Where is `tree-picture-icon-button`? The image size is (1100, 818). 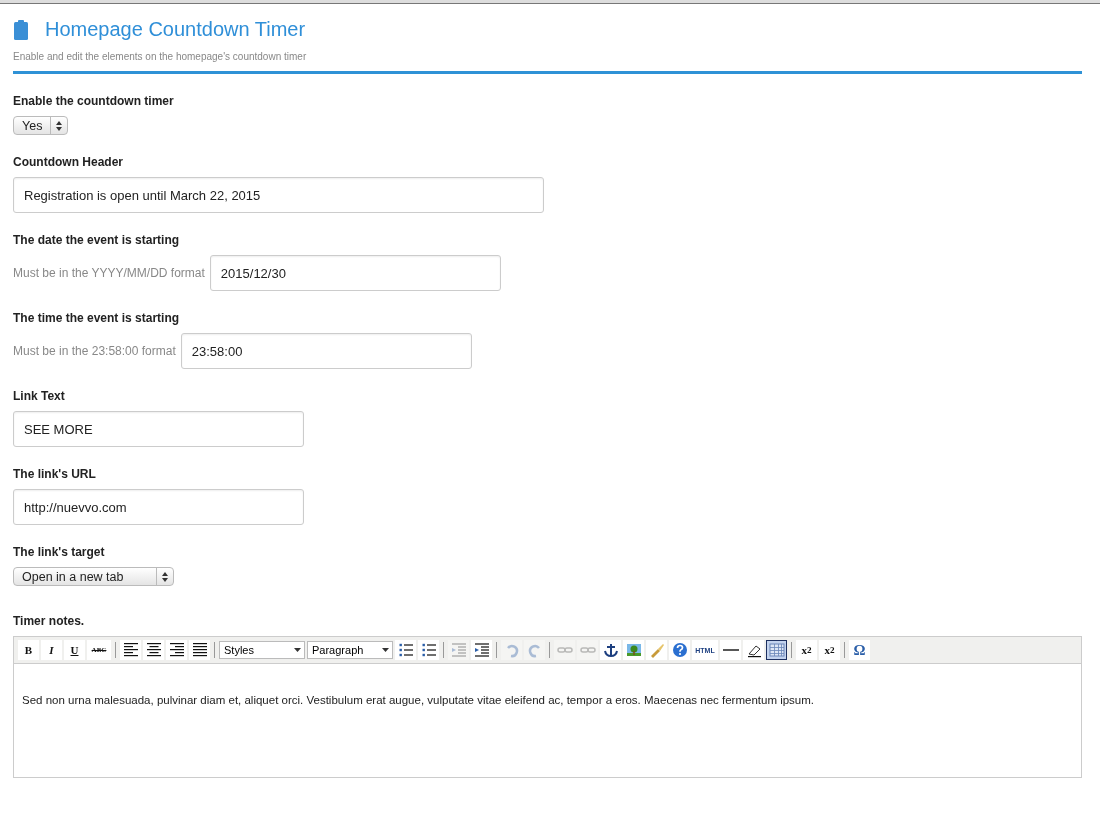 tree-picture-icon-button is located at coordinates (633, 650).